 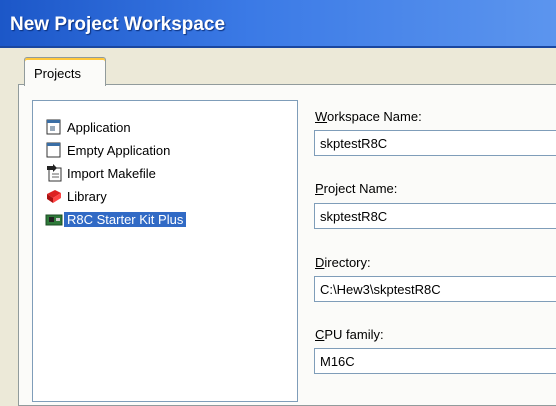 I want to click on project-type-empty-application: Empty Application, so click(x=166, y=150).